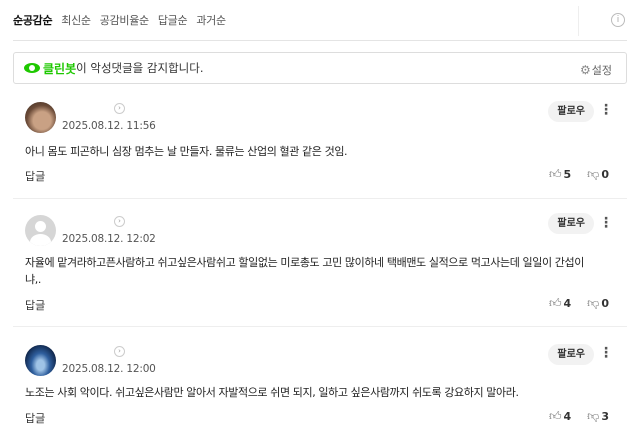 This screenshot has height=446, width=640. What do you see at coordinates (140, 68) in the screenshot?
I see `cleanbot-message: 이 악성댓글을 감지합니다.` at bounding box center [140, 68].